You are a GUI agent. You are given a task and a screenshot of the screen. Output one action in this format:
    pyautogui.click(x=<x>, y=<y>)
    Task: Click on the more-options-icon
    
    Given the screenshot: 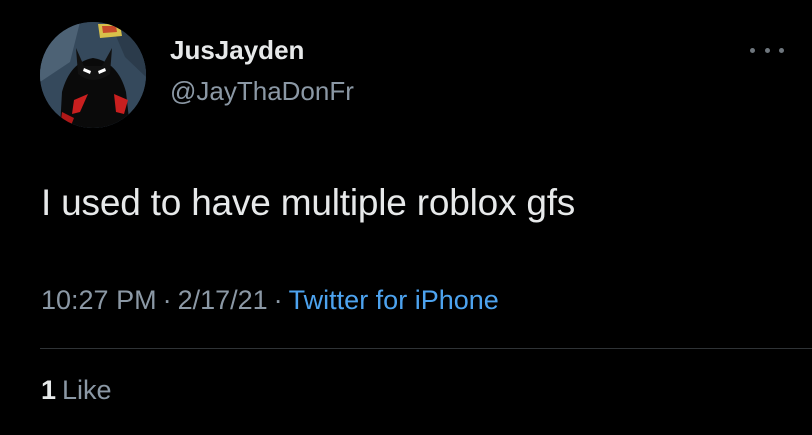 What is the action you would take?
    pyautogui.click(x=767, y=50)
    